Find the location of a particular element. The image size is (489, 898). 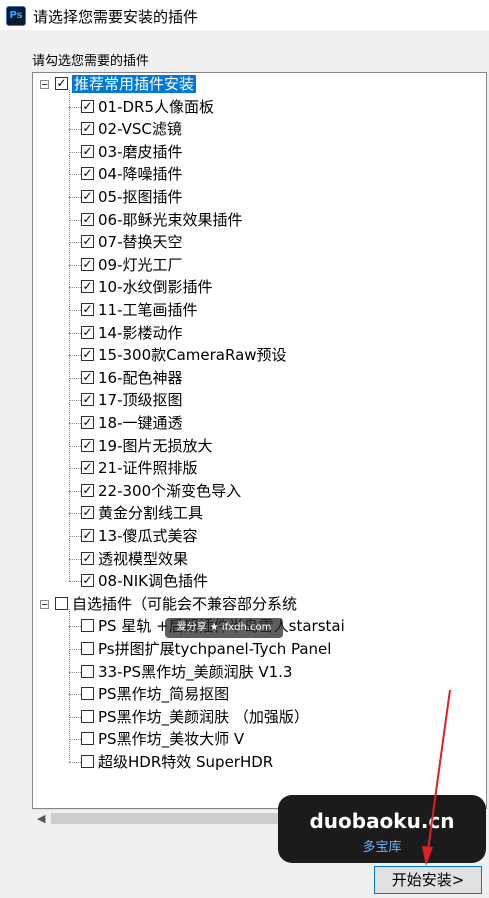

tree-item: ✓ 13-傻瓜式美容 is located at coordinates (139, 536).